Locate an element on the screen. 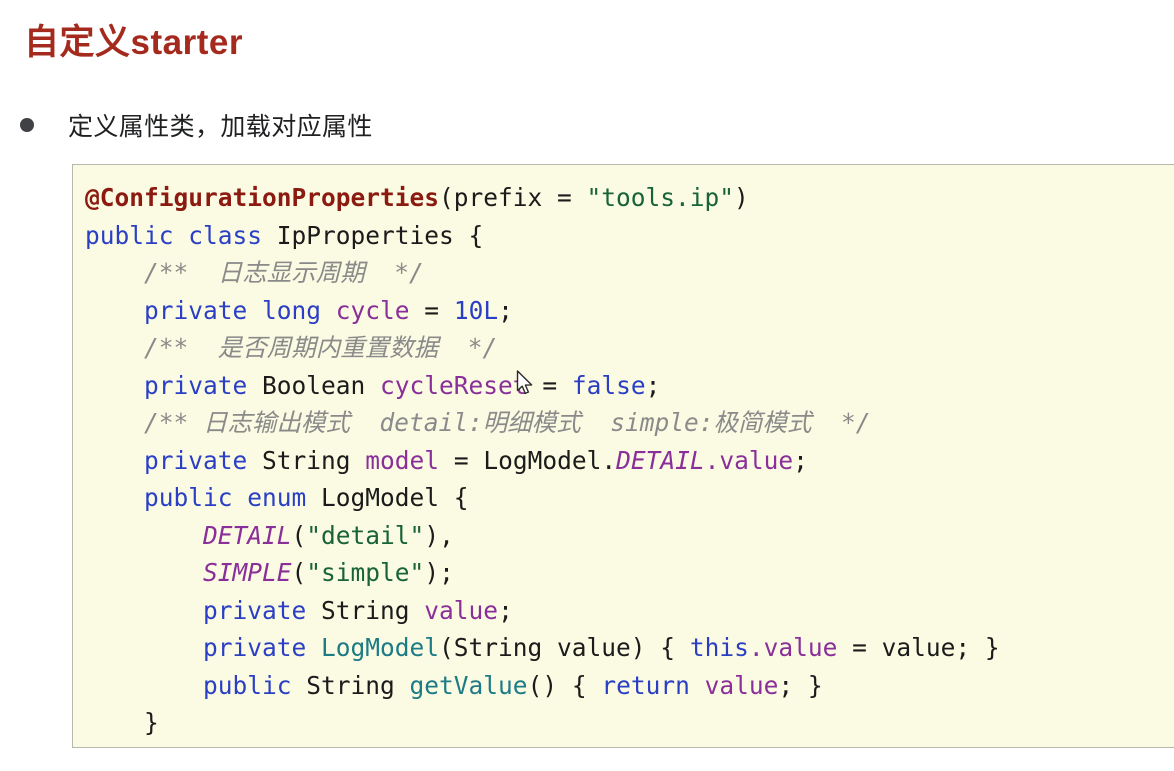 This screenshot has height=771, width=1174. code-line: public enum LogModel { is located at coordinates (629, 498).